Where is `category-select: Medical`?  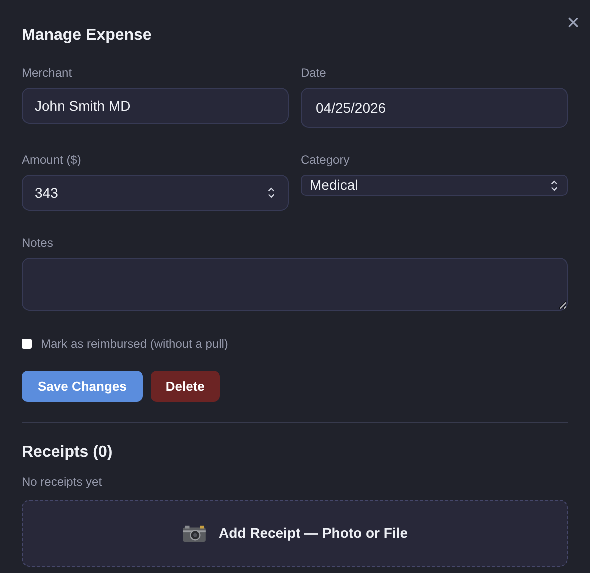
category-select: Medical is located at coordinates (434, 185).